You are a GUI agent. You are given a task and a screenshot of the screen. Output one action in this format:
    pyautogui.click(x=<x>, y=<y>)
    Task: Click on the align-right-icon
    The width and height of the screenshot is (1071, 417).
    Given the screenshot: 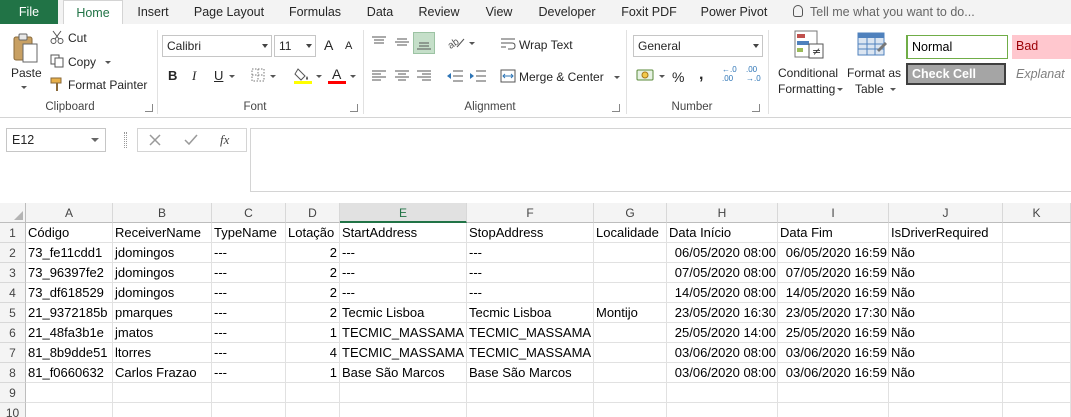 What is the action you would take?
    pyautogui.click(x=424, y=77)
    